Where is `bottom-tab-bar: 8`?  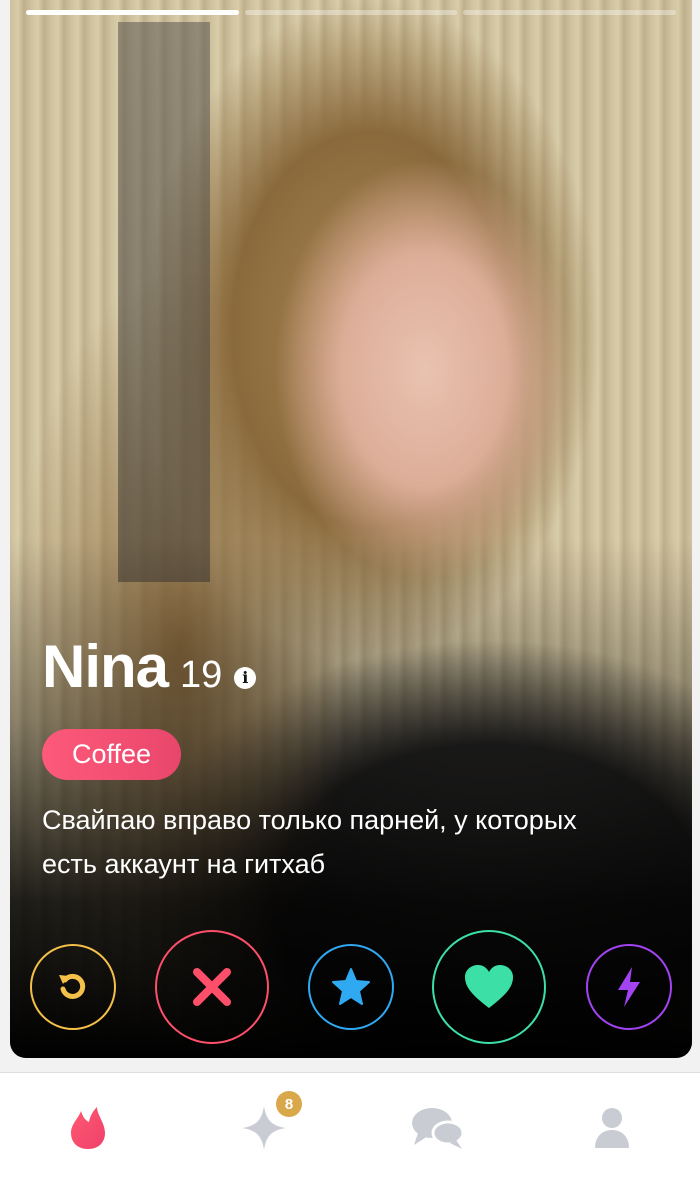 bottom-tab-bar: 8 is located at coordinates (350, 1124).